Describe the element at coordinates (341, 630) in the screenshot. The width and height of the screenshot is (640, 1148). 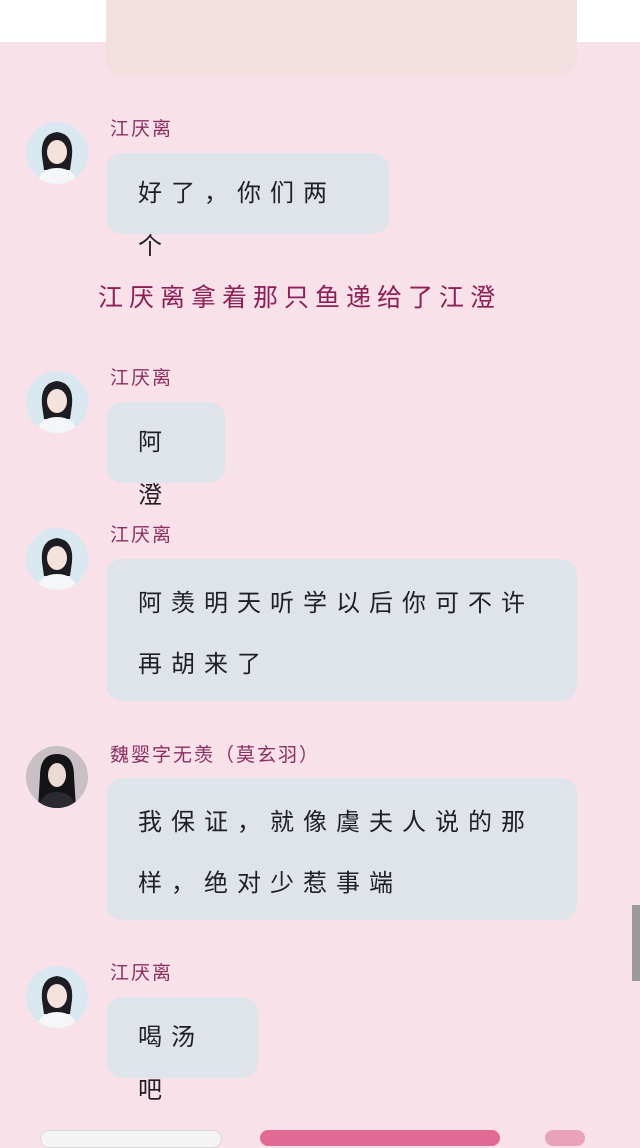
I see `message-bubble: 阿羡明天听学以后你可不许再胡来了` at that location.